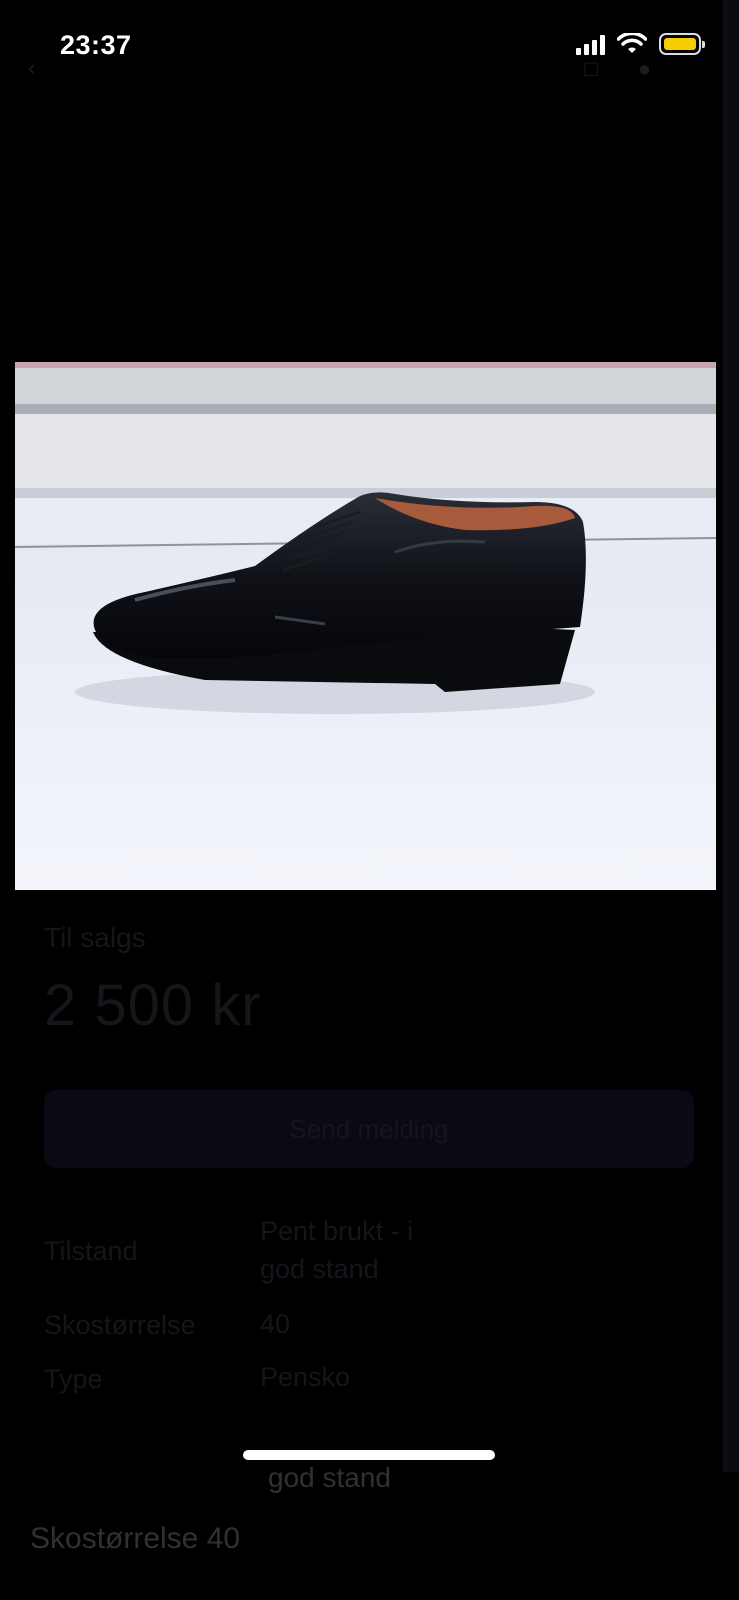 The height and width of the screenshot is (1600, 739). What do you see at coordinates (120, 1325) in the screenshot?
I see `detail-label-size: Skostørrelse` at bounding box center [120, 1325].